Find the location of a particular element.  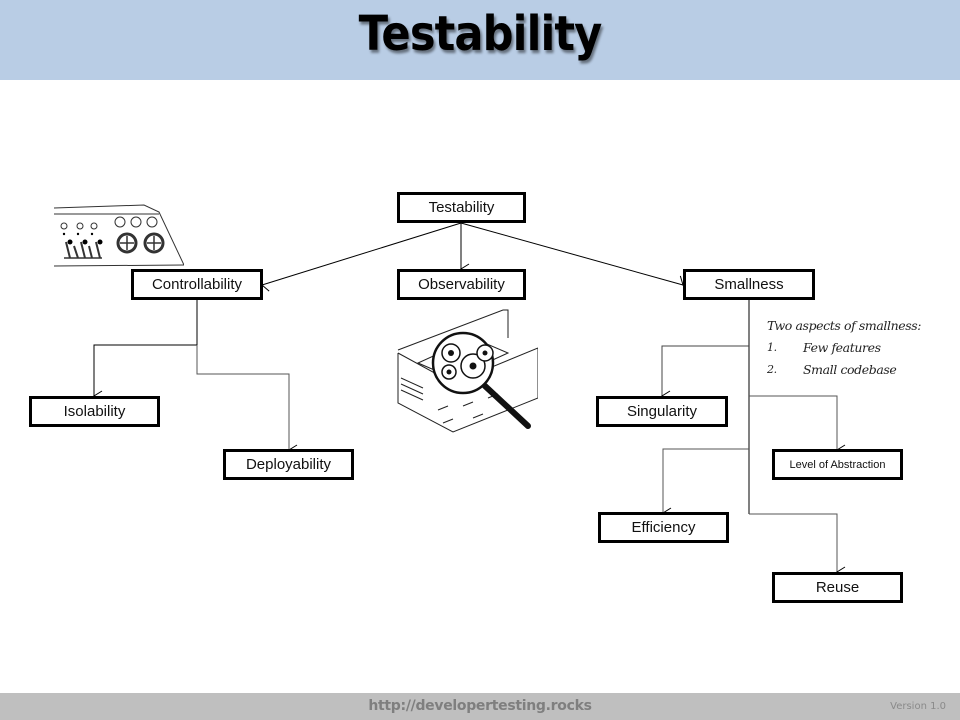

magnifier-gears-icon is located at coordinates (467, 371).